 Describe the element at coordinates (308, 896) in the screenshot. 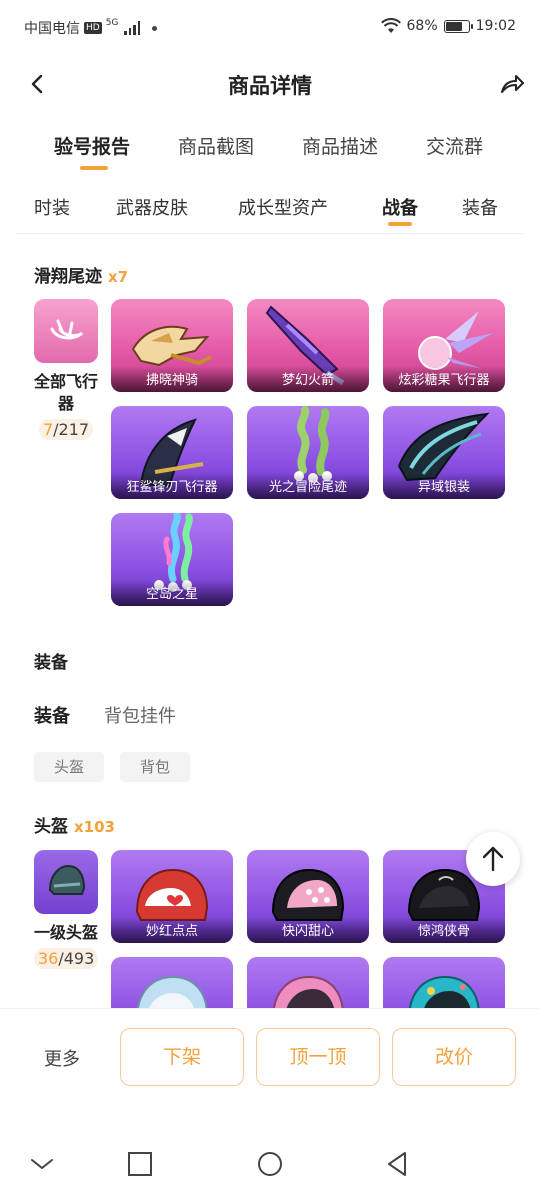

I see `helmet-item-flash-sweet: 快闪甜心` at that location.